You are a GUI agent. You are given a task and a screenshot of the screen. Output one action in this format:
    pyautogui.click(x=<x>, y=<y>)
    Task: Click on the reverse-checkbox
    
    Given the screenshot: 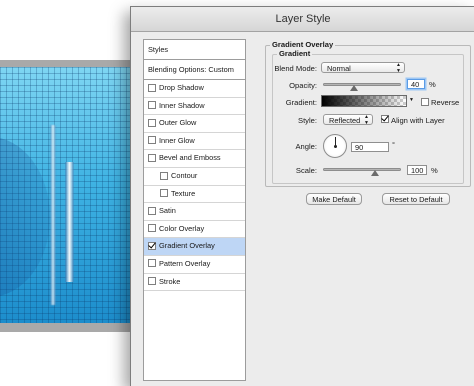 What is the action you would take?
    pyautogui.click(x=425, y=102)
    